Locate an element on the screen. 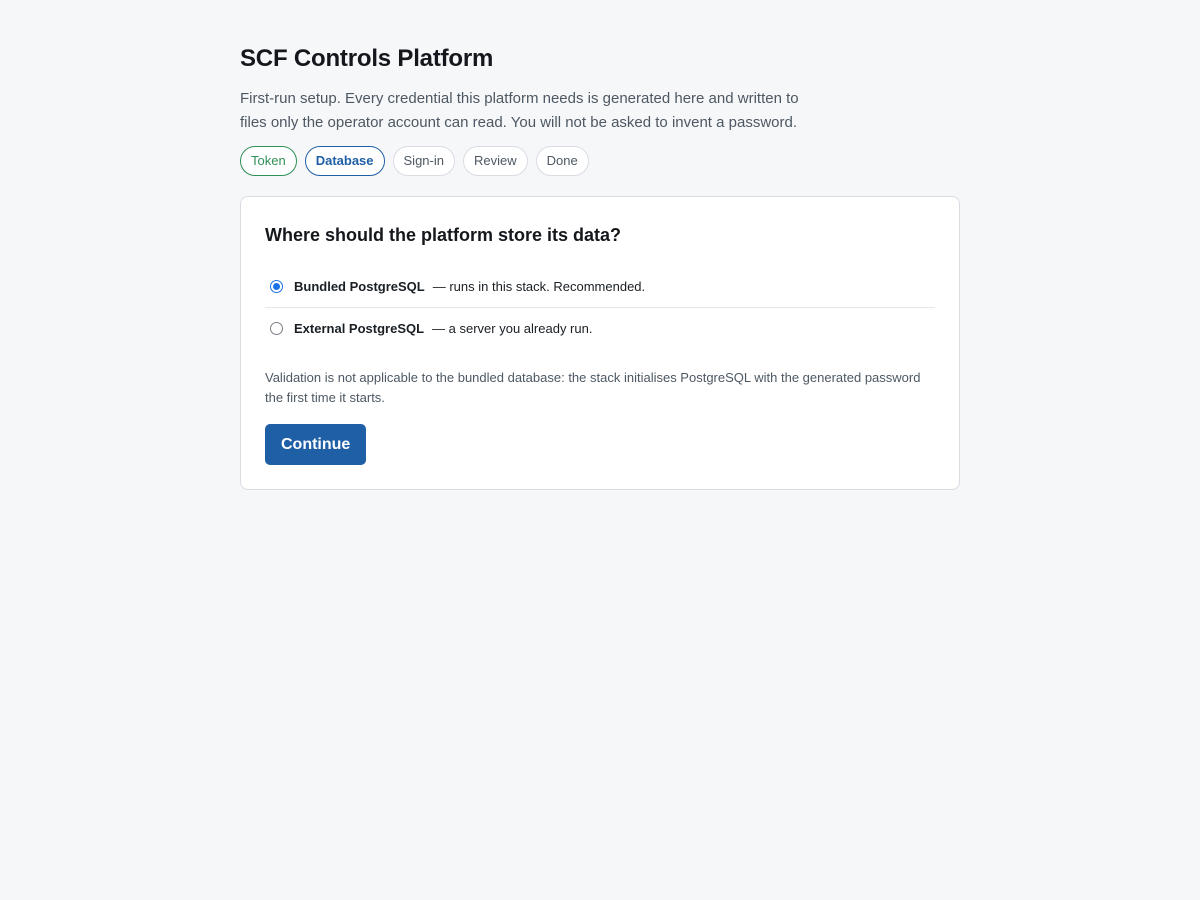 The image size is (1200, 900). continue-button: Continue is located at coordinates (316, 444).